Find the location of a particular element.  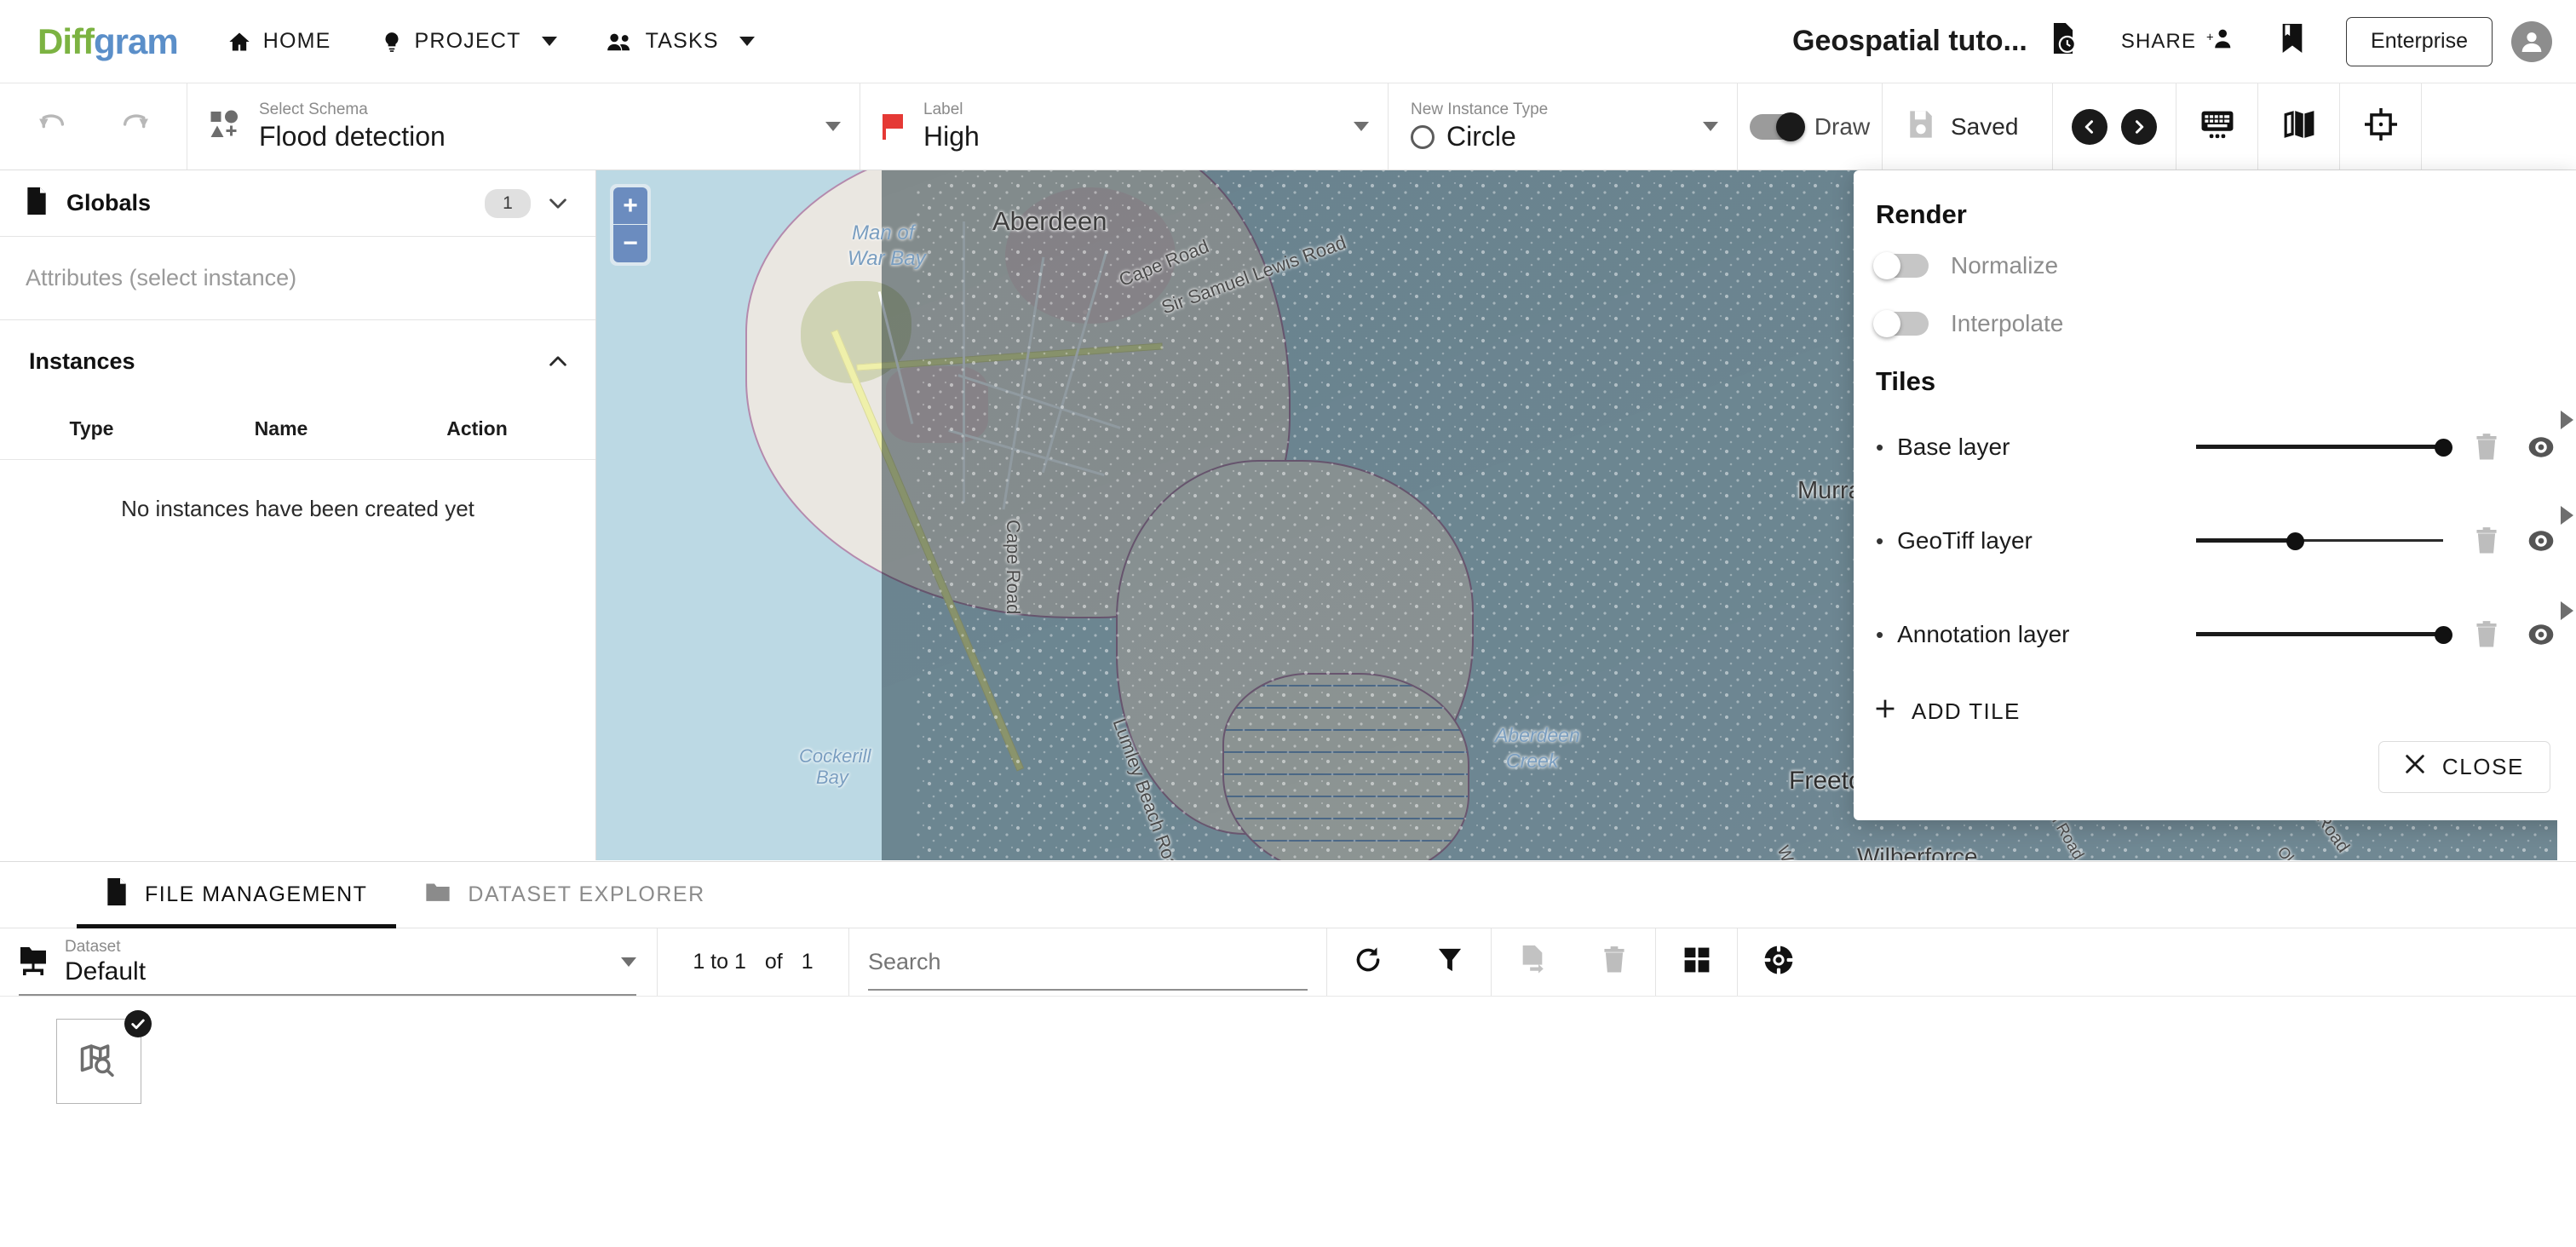

bookmark-button is located at coordinates (2292, 42).